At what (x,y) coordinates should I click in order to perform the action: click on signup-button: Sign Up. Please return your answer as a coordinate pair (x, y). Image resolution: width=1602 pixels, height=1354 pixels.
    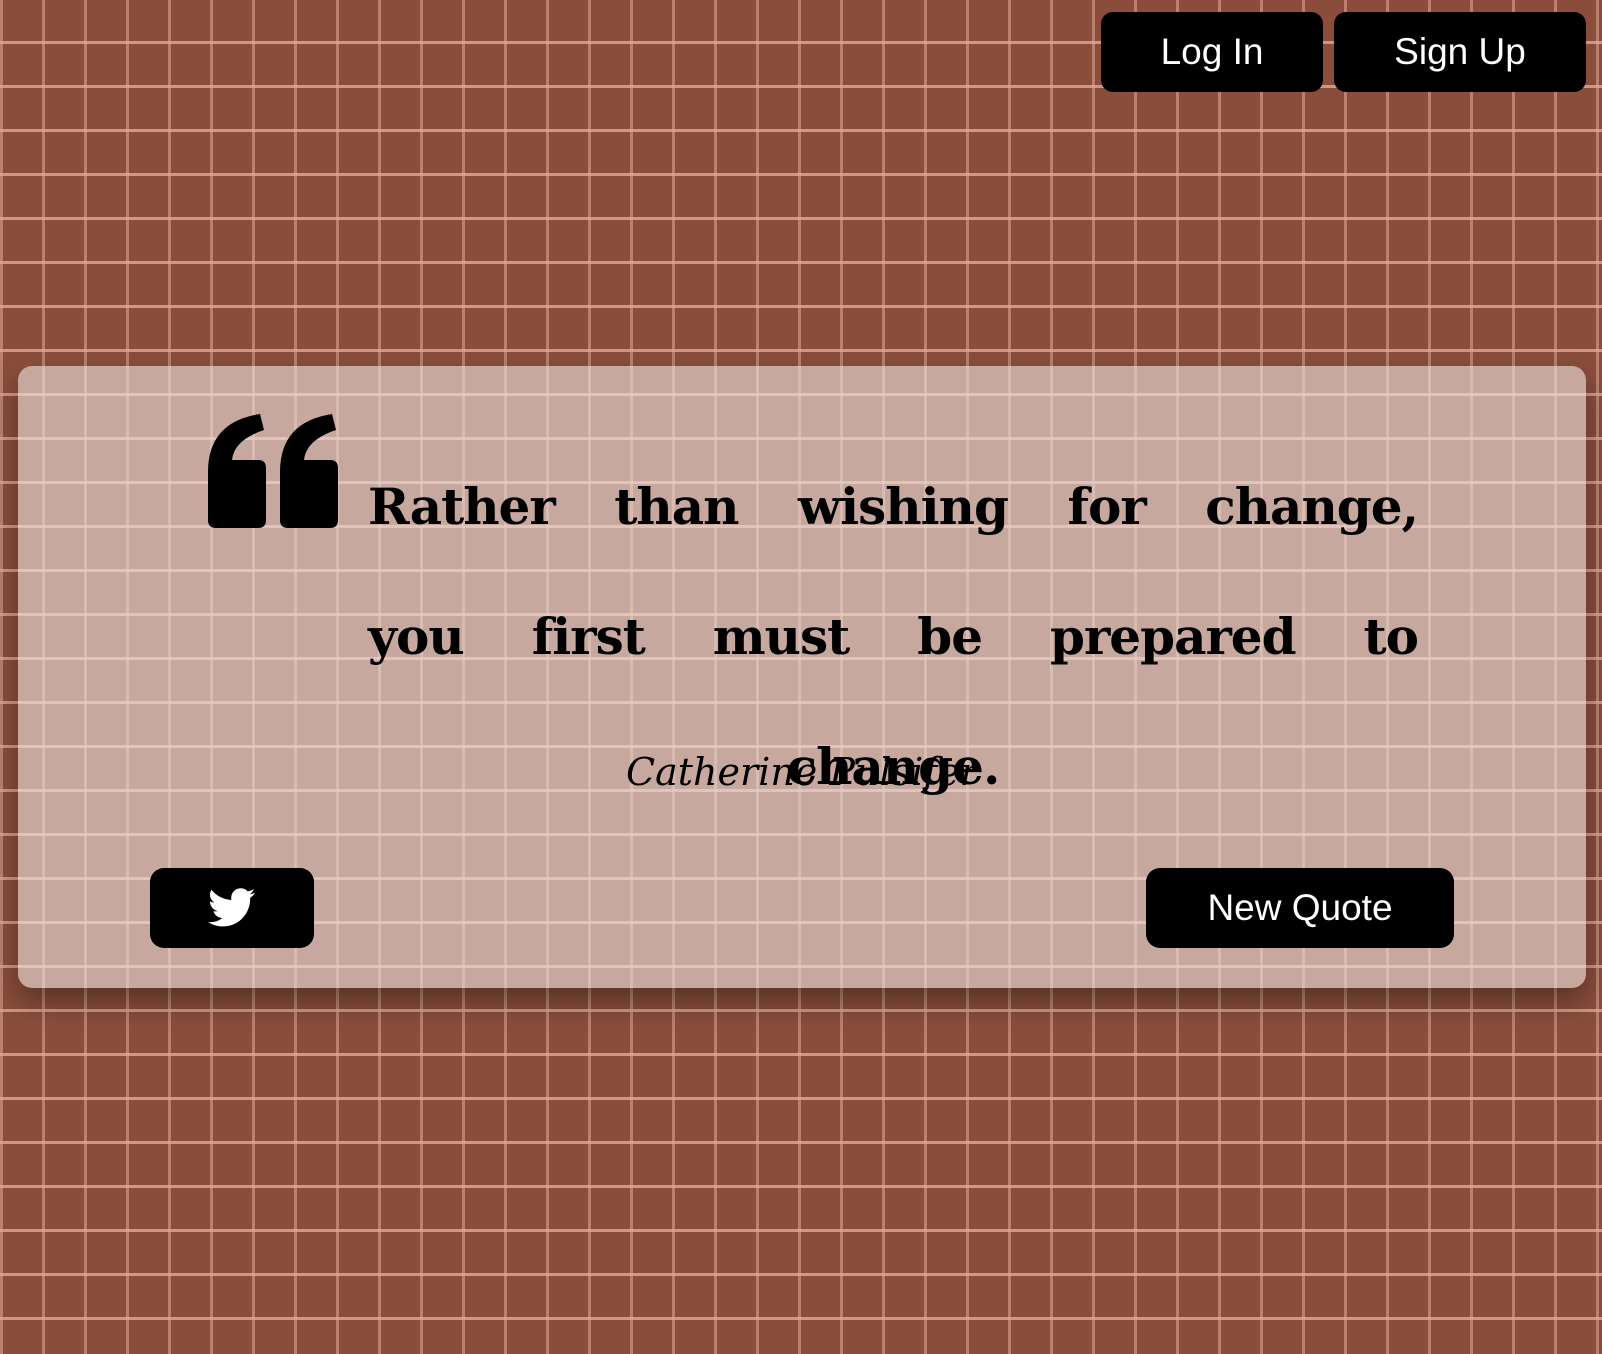
    Looking at the image, I should click on (1460, 52).